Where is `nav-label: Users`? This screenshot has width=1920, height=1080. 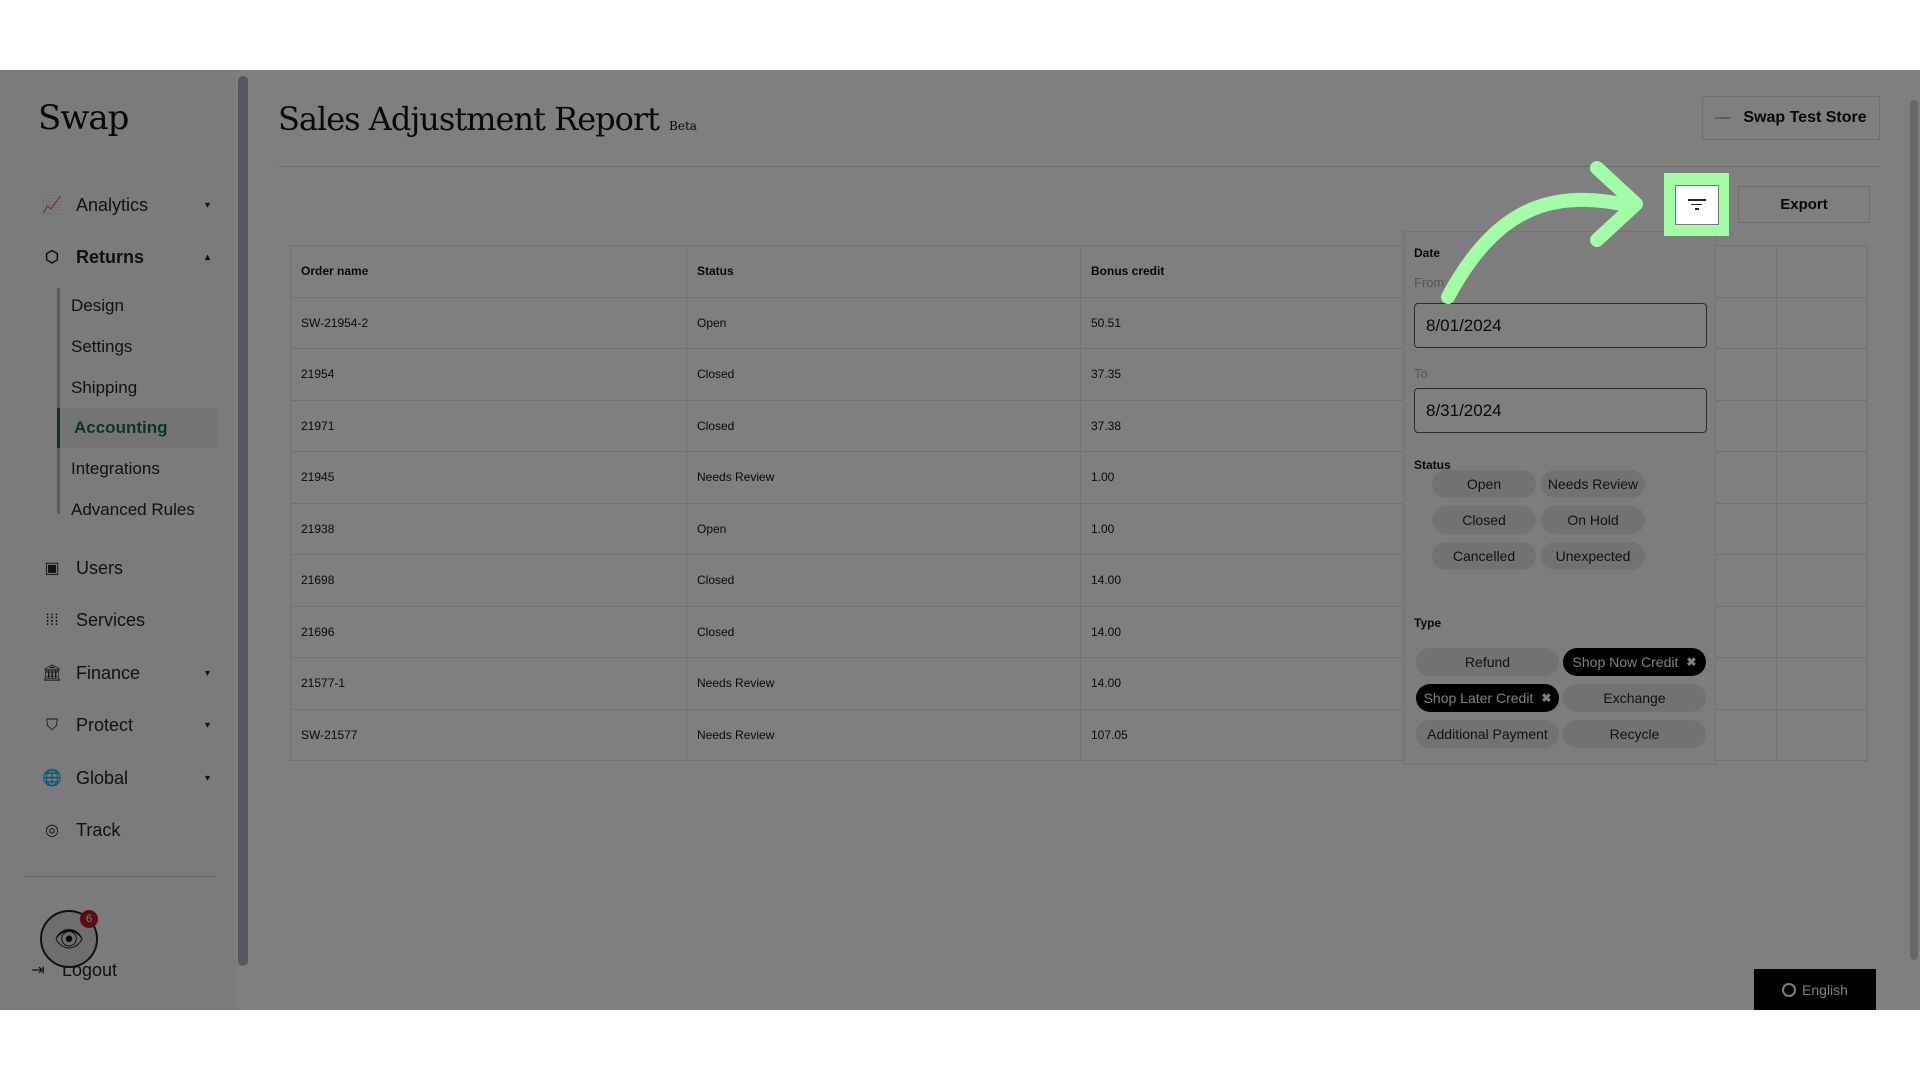
nav-label: Users is located at coordinates (100, 568).